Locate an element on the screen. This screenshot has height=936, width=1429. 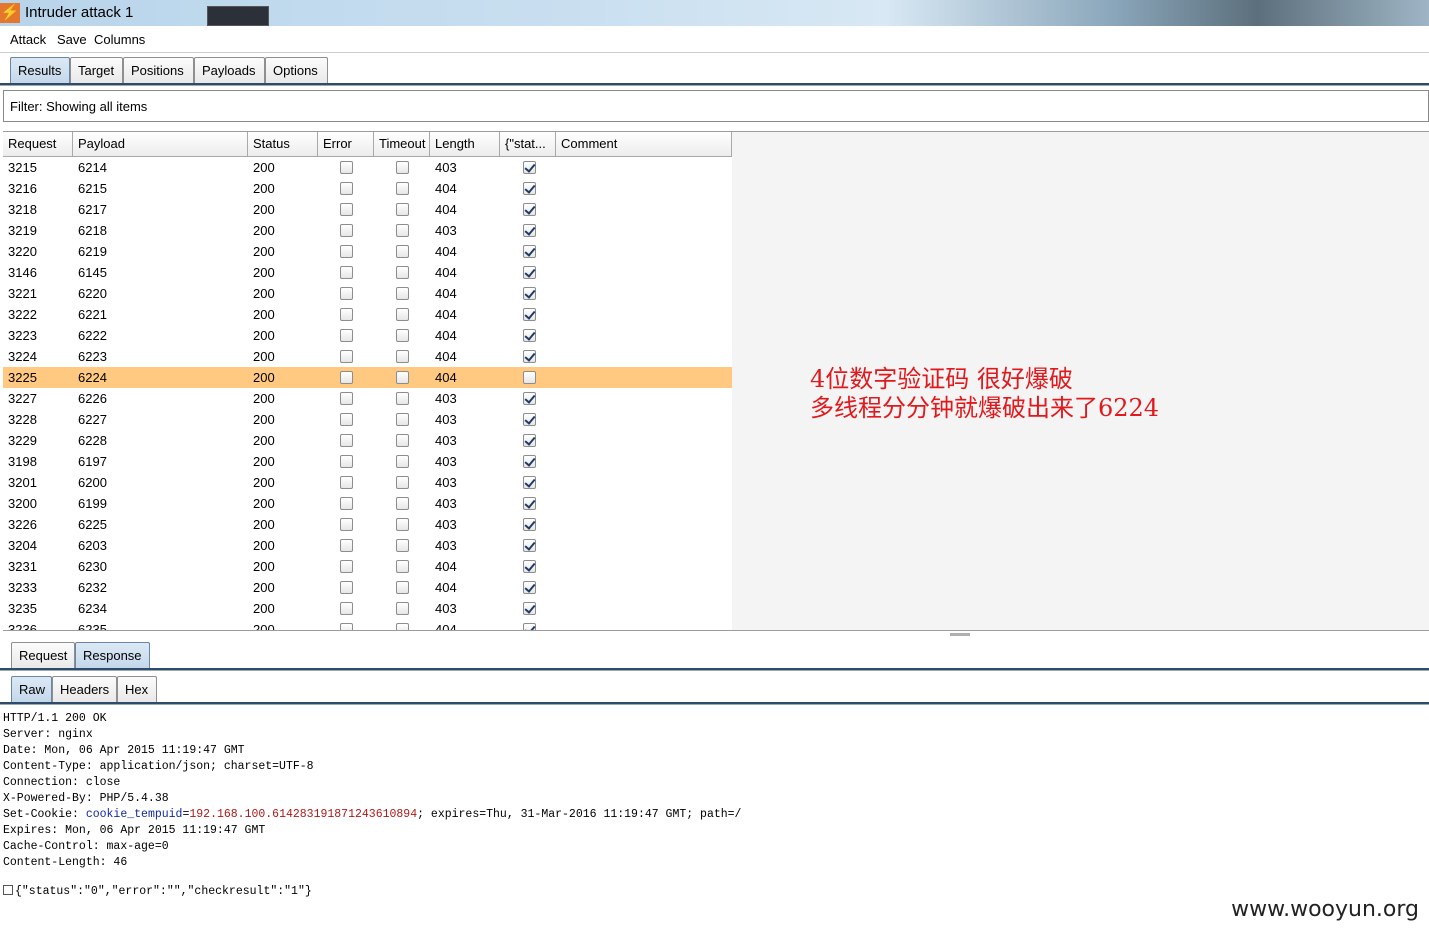
col-timeout-header: Timeout is located at coordinates (402, 144).